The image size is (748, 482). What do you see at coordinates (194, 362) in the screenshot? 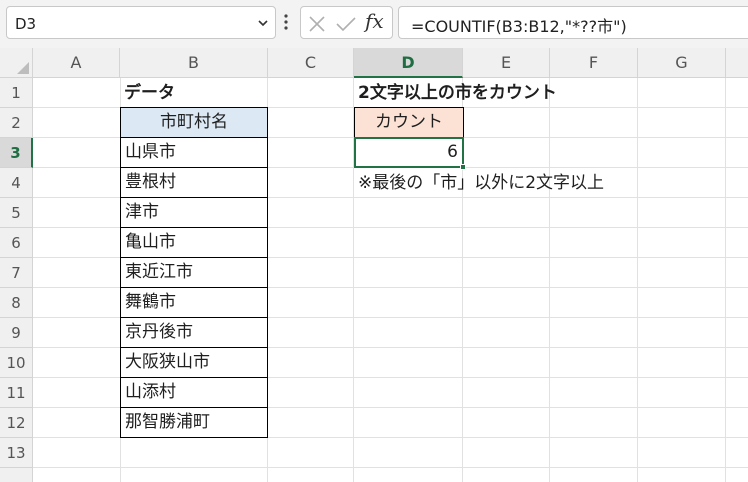
I see `table-cell: 大阪狭山市` at bounding box center [194, 362].